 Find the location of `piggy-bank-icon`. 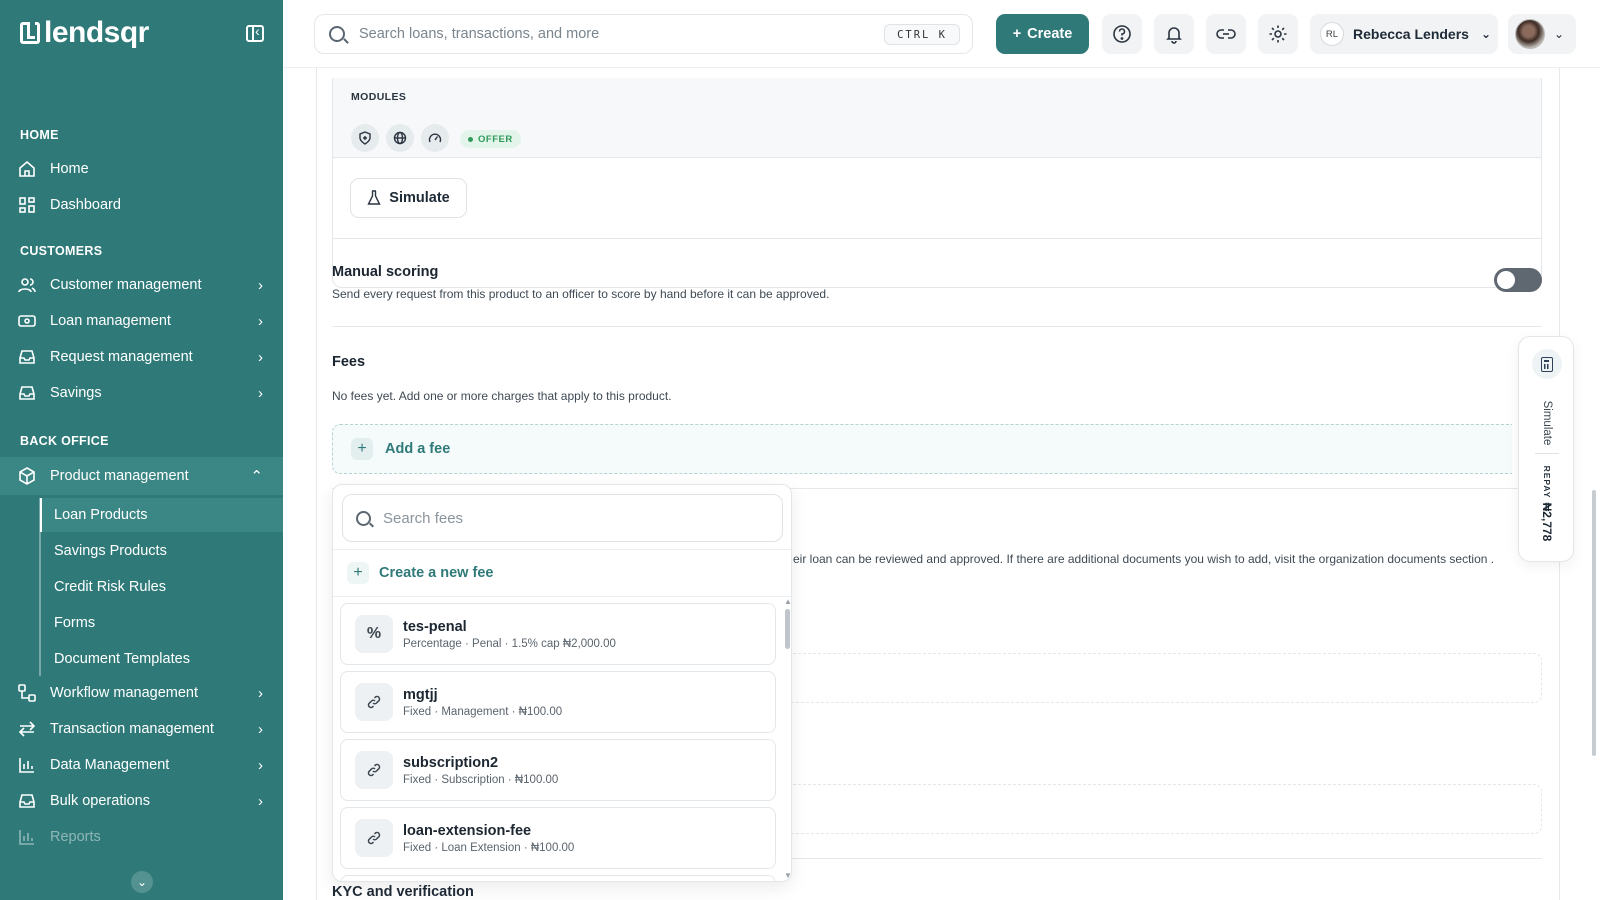

piggy-bank-icon is located at coordinates (27, 393).